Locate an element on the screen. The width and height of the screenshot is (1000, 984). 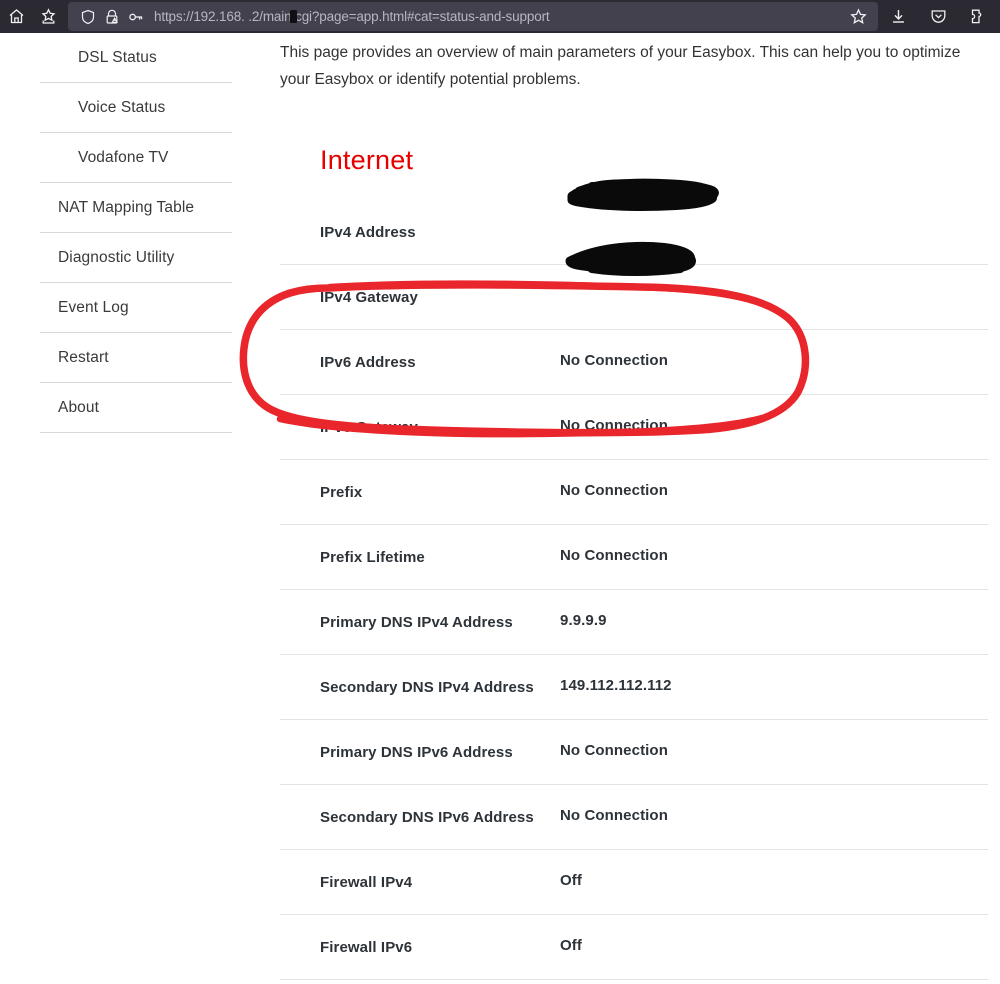
lock-warning-icon is located at coordinates (112, 17).